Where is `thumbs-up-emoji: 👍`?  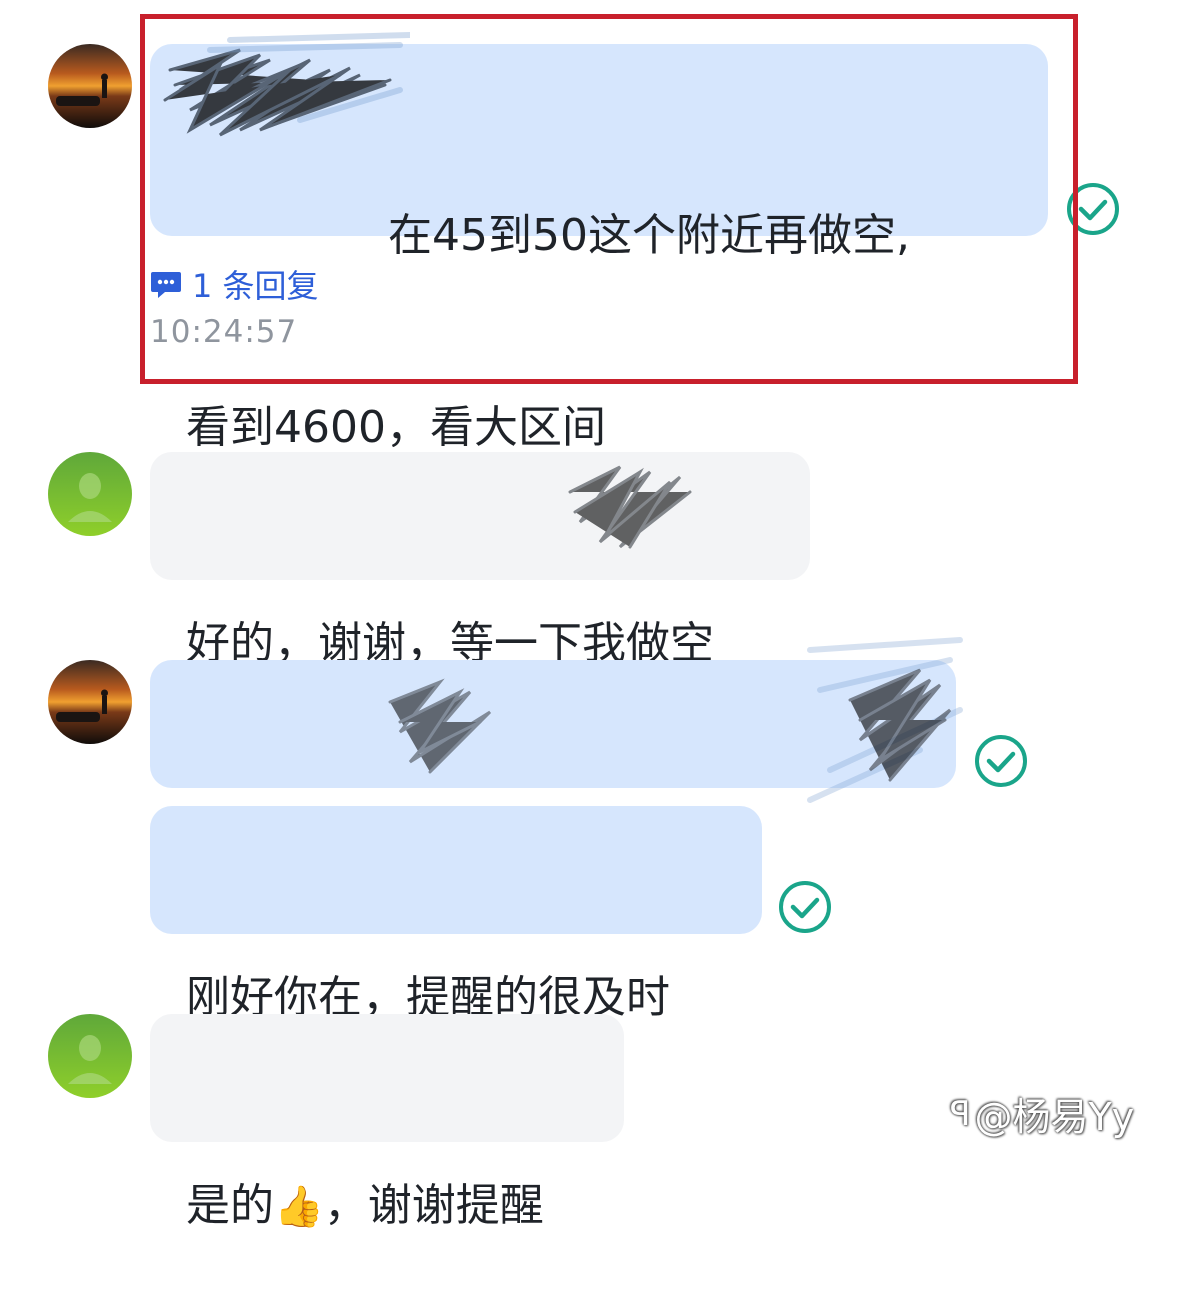 thumbs-up-emoji: 👍 is located at coordinates (299, 1207).